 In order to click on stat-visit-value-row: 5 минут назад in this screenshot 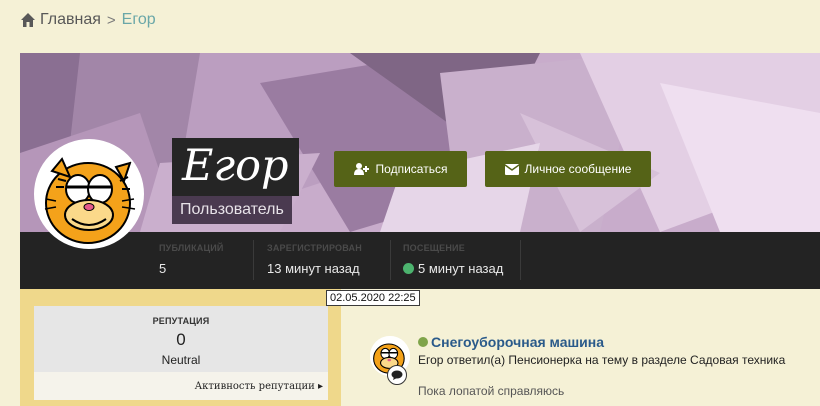, I will do `click(453, 268)`.